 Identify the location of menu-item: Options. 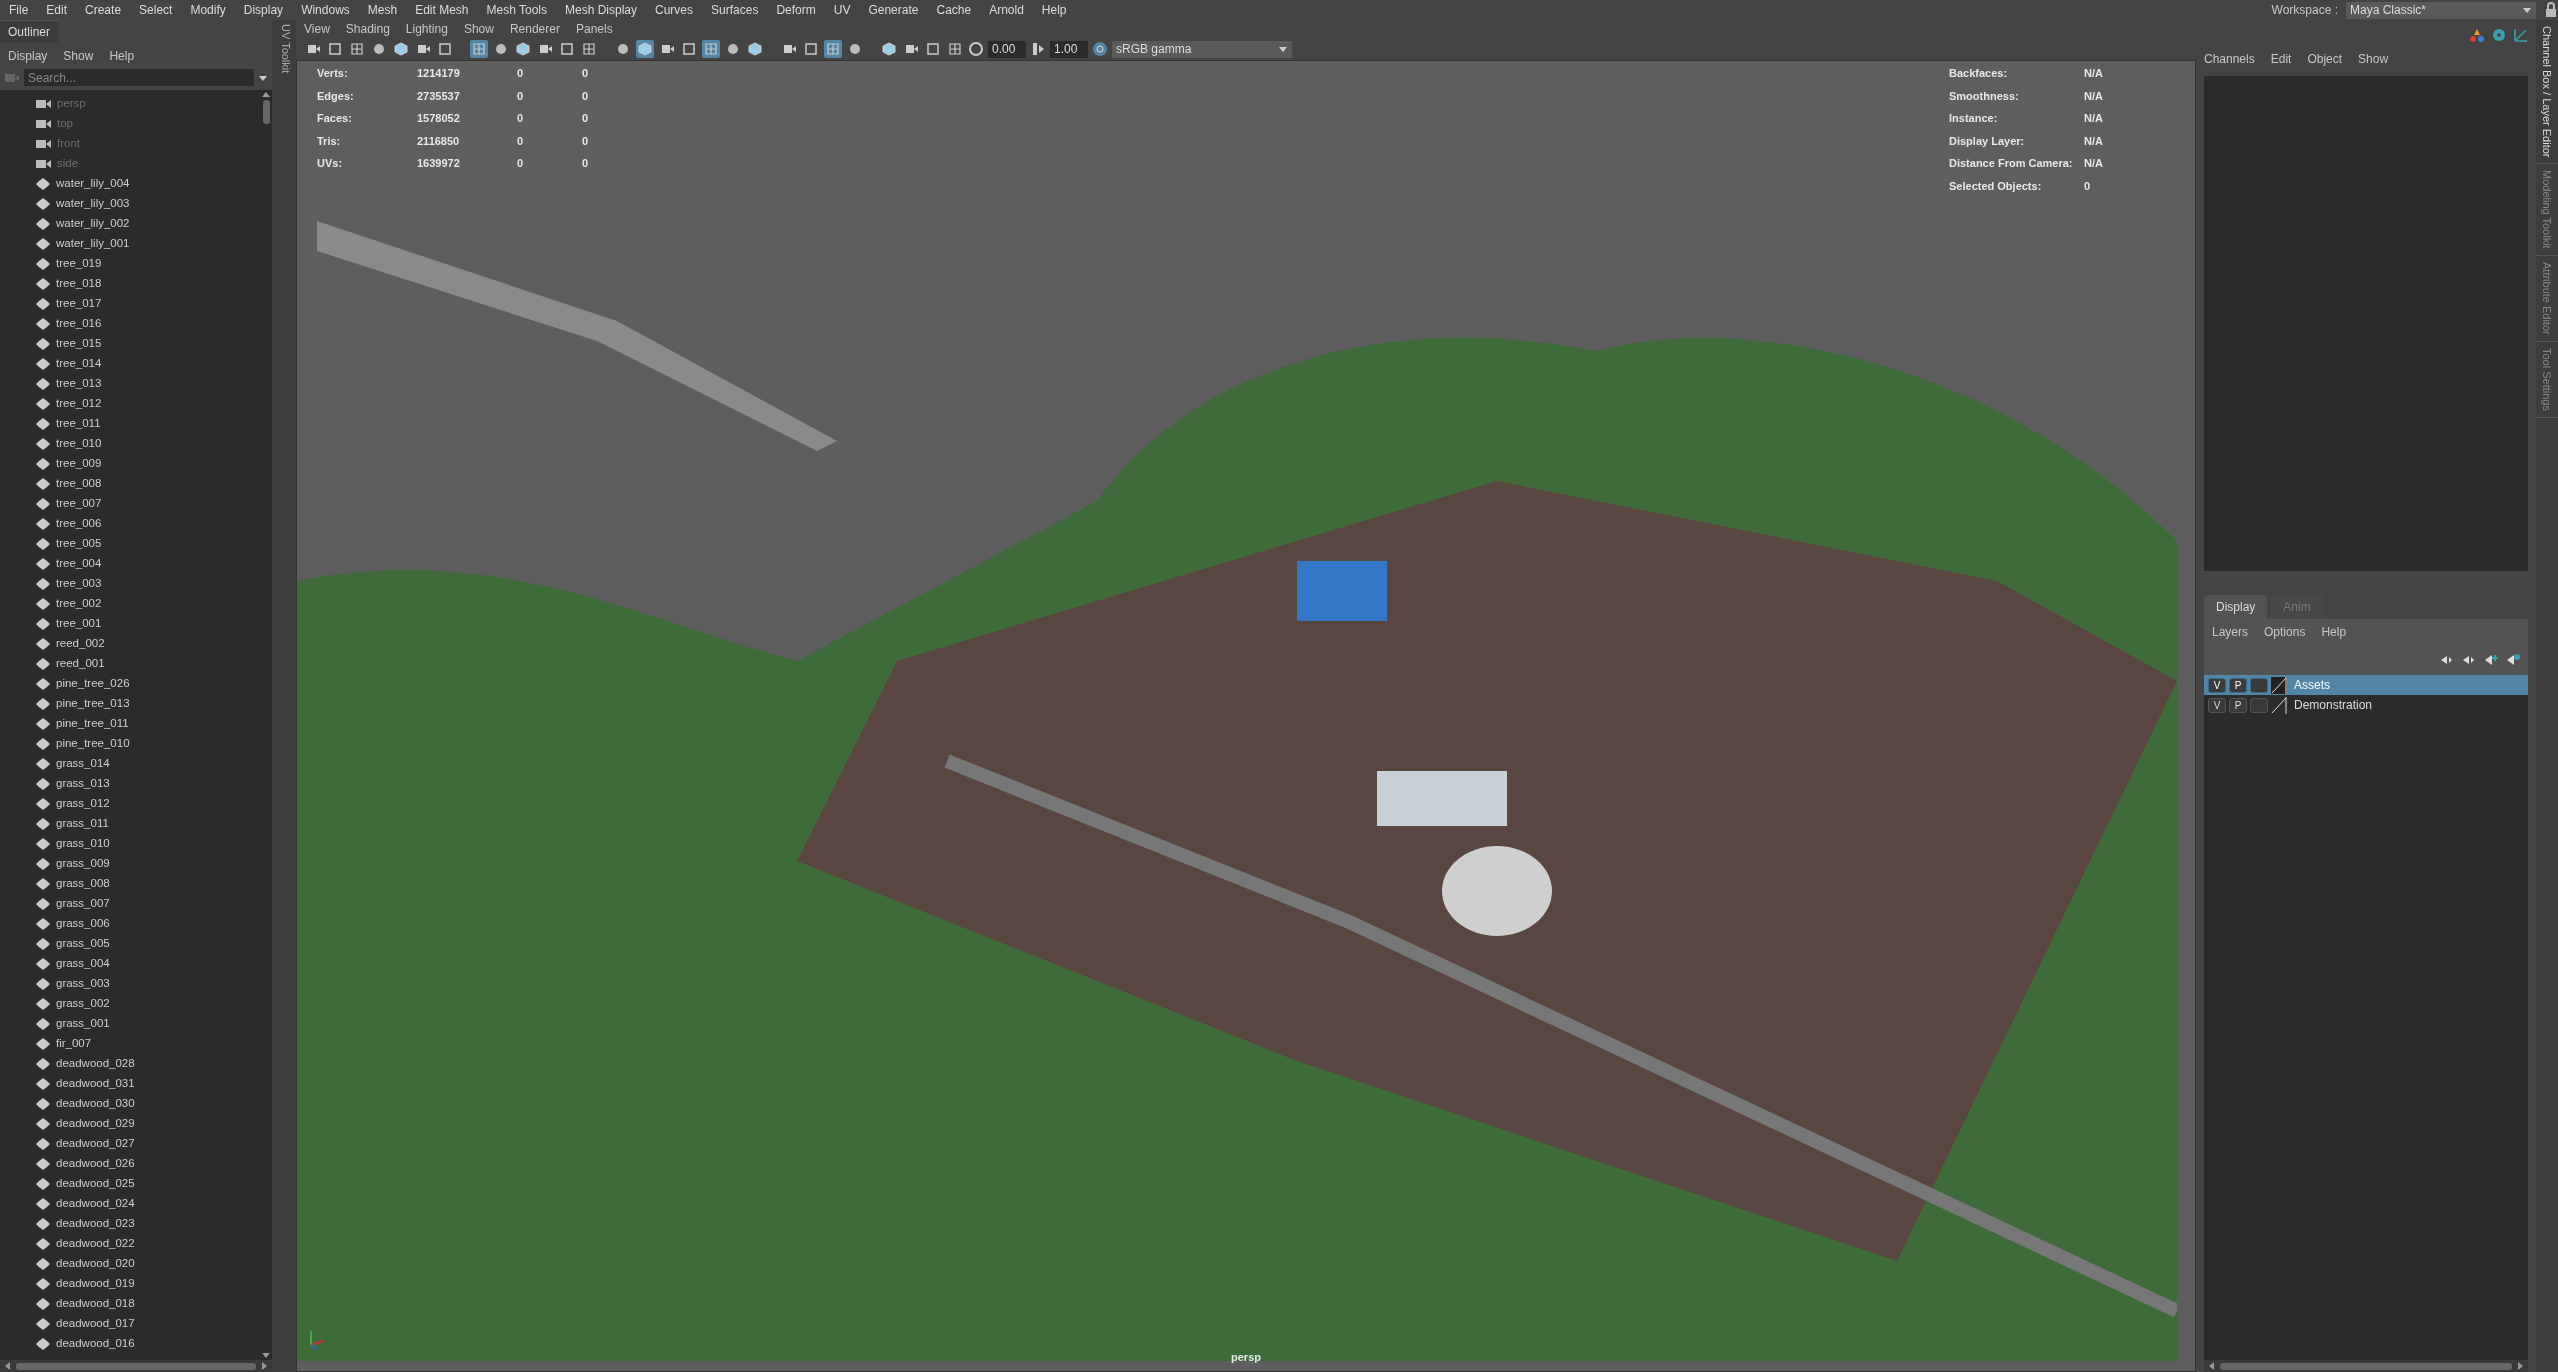
(2285, 632).